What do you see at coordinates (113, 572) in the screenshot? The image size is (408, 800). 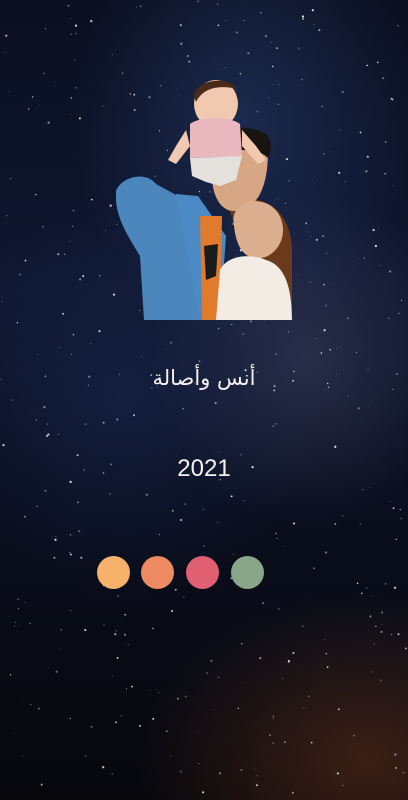 I see `color-dot-orange-light` at bounding box center [113, 572].